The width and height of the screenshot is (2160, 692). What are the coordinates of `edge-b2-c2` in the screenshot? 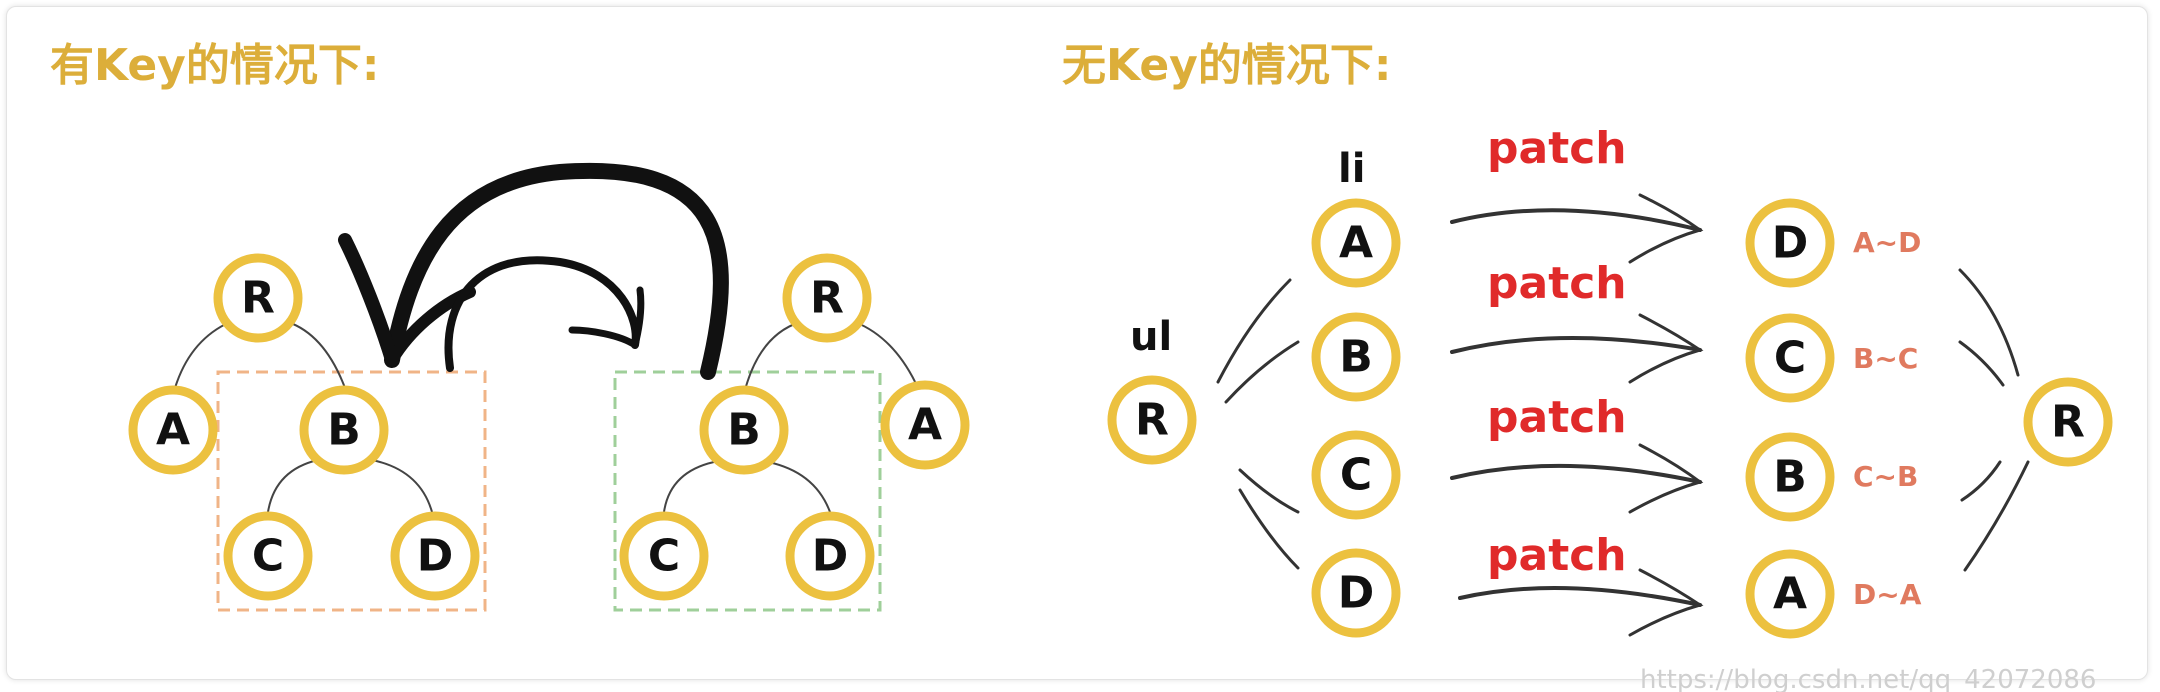 It's located at (689, 487).